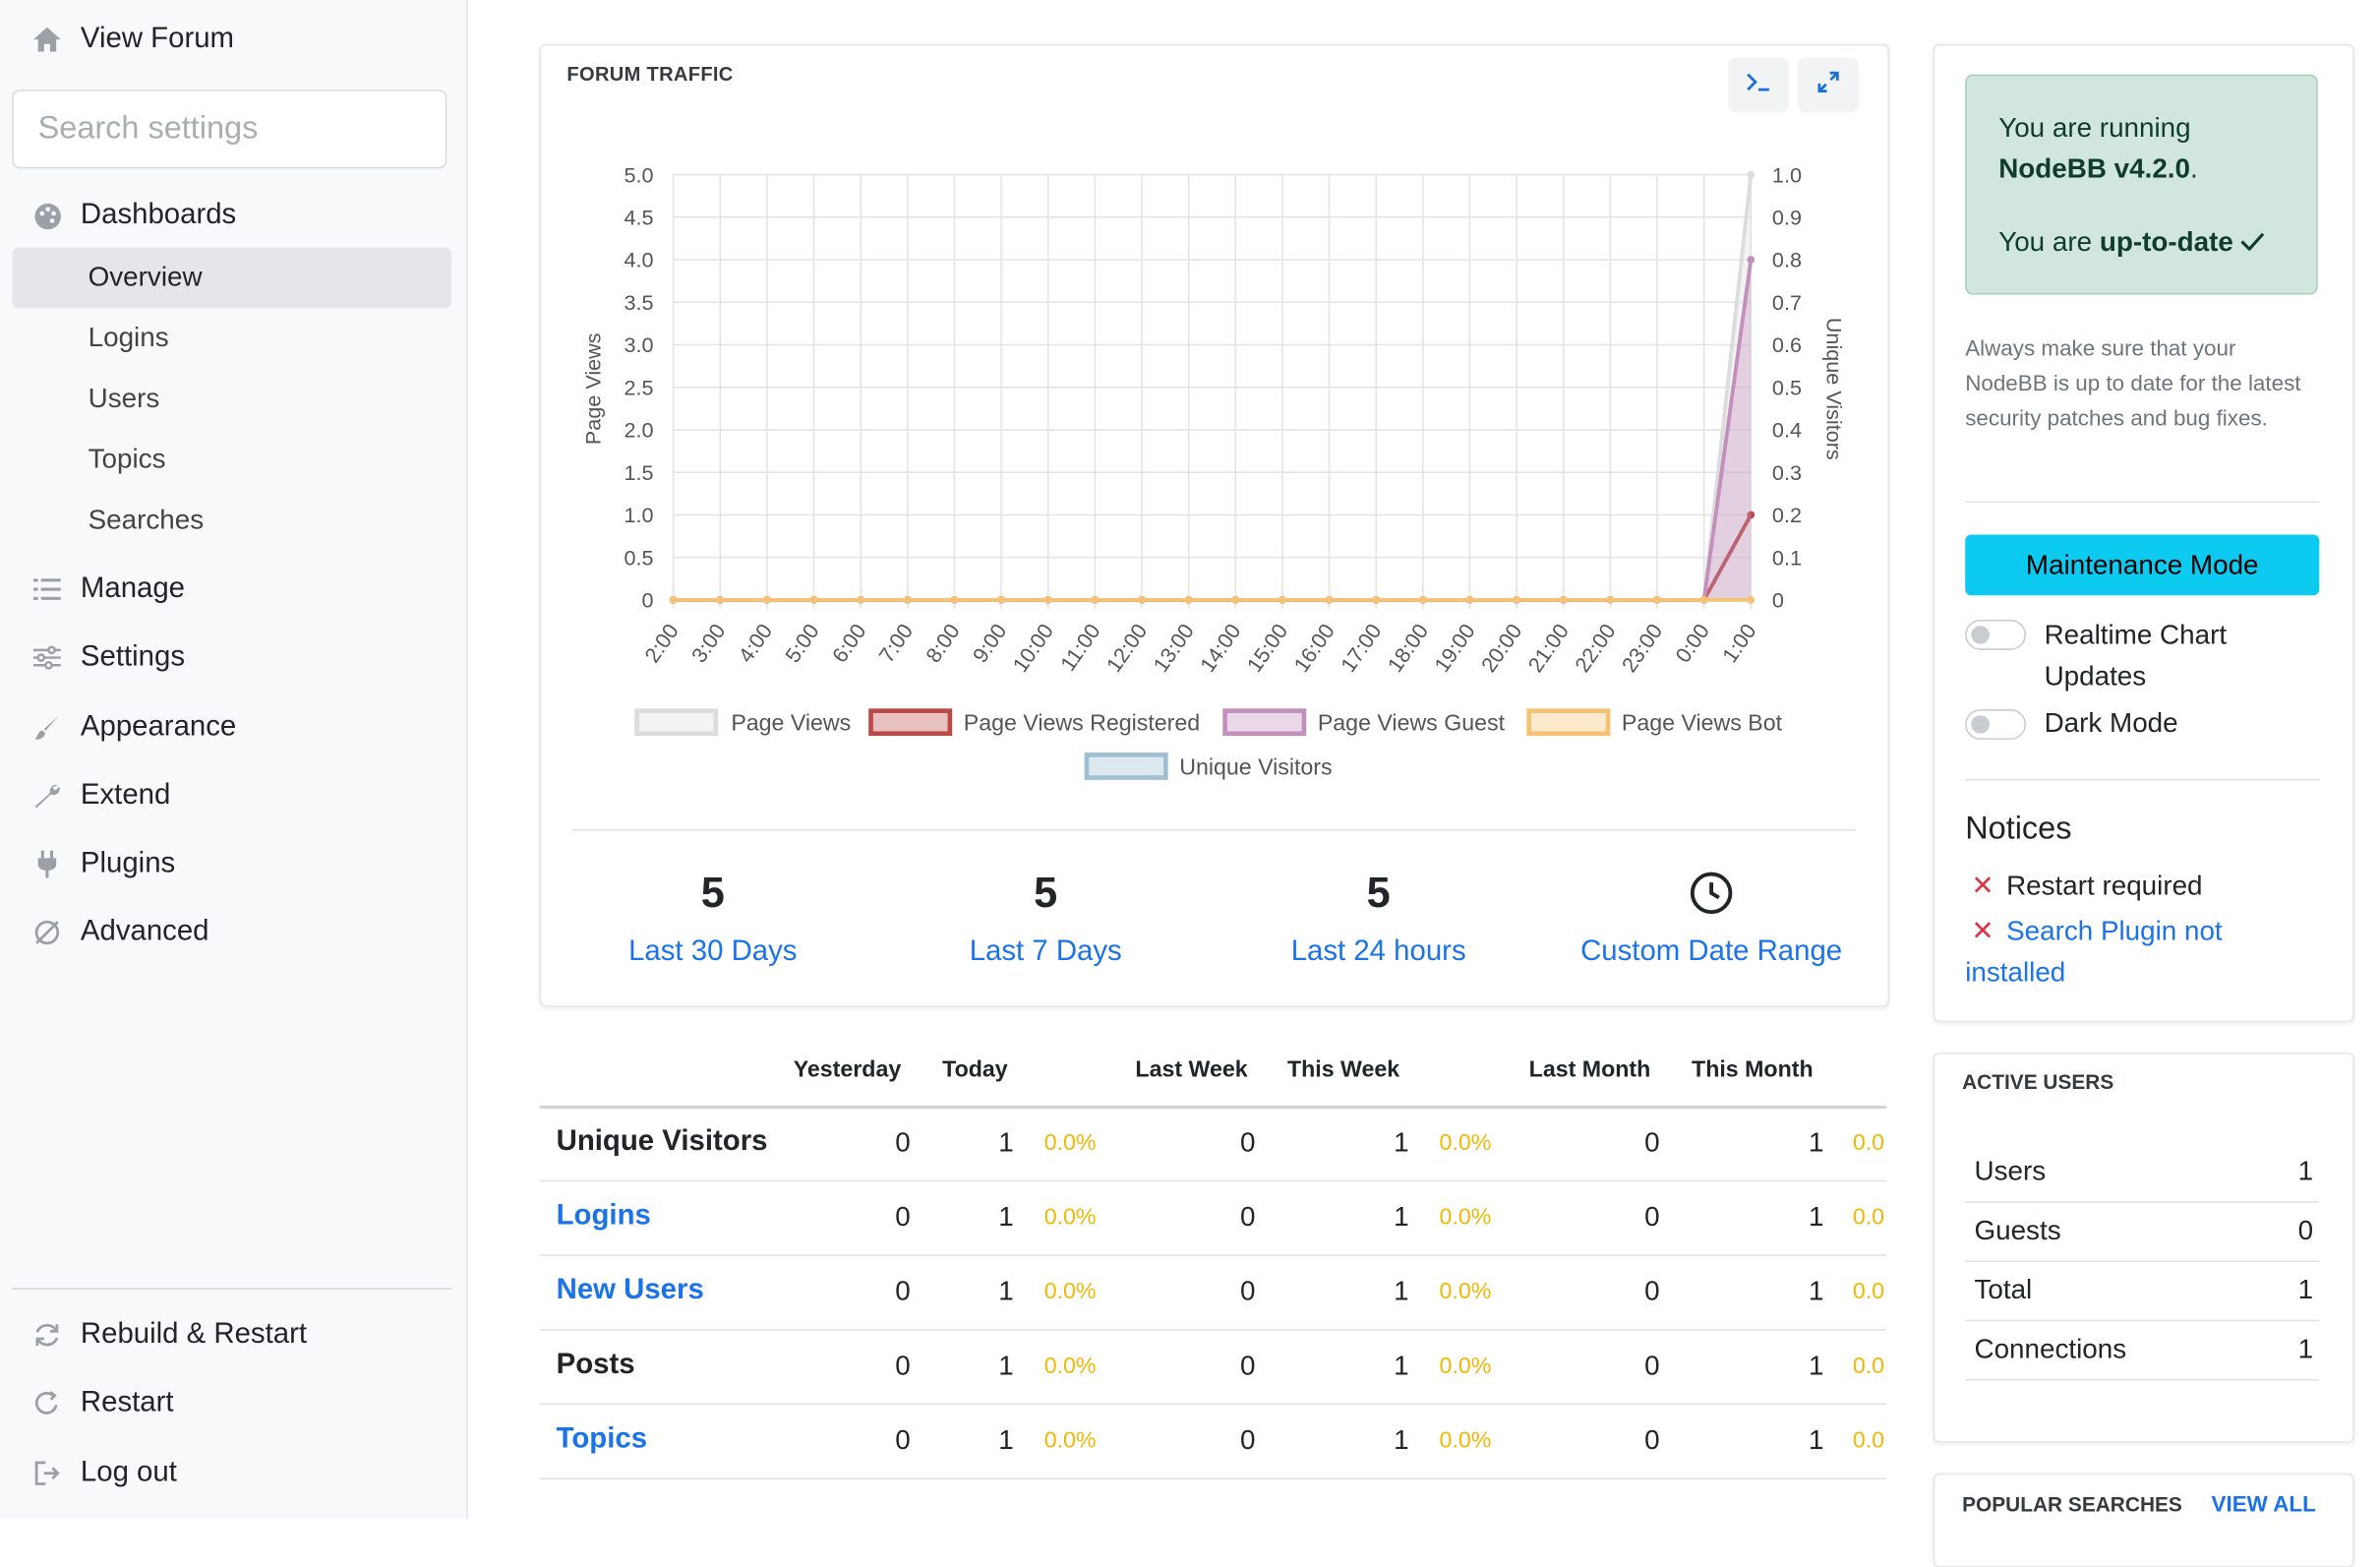  What do you see at coordinates (1408, 648) in the screenshot?
I see `chart-x-tick-label: 18:00` at bounding box center [1408, 648].